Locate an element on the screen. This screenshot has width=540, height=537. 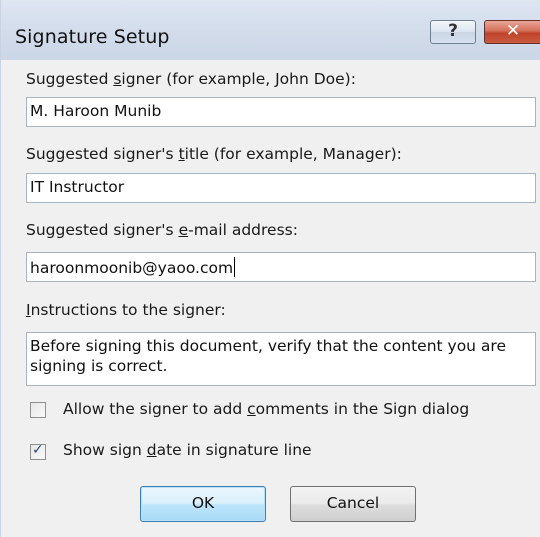
close-button: ✕ is located at coordinates (512, 32).